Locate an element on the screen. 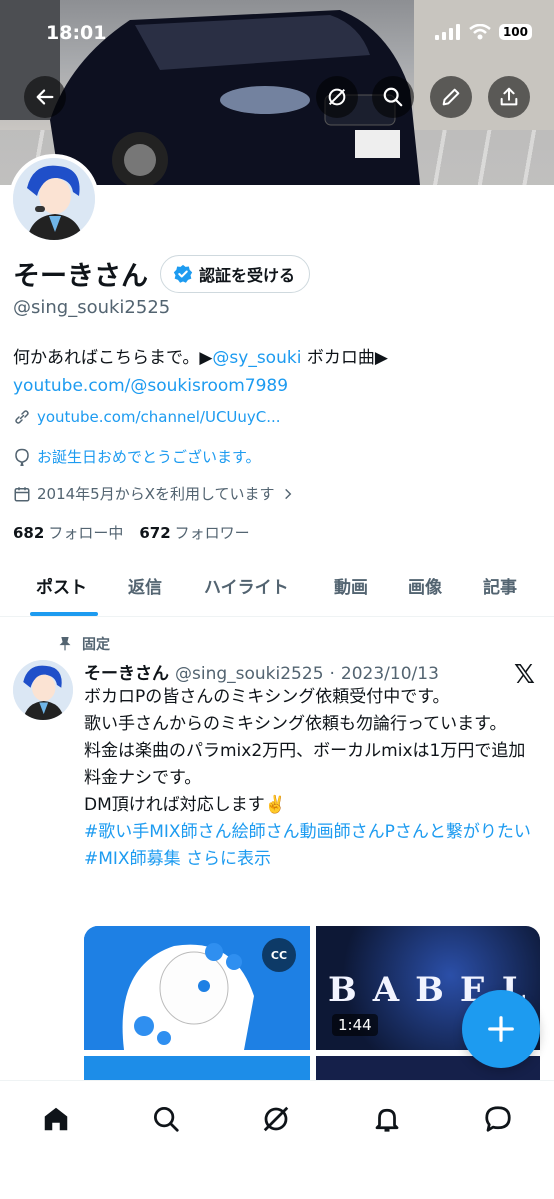 Image resolution: width=554 pixels, height=1199 pixels. profile-birthday-row: お誕生日おめでとうございます。 is located at coordinates (137, 456).